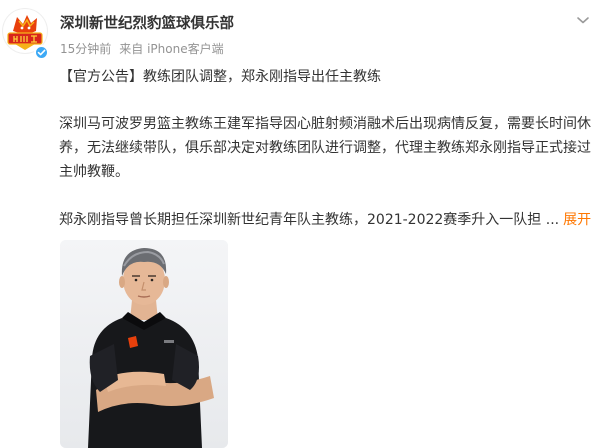  What do you see at coordinates (171, 49) in the screenshot?
I see `post-source: 来自 iPhone客户端` at bounding box center [171, 49].